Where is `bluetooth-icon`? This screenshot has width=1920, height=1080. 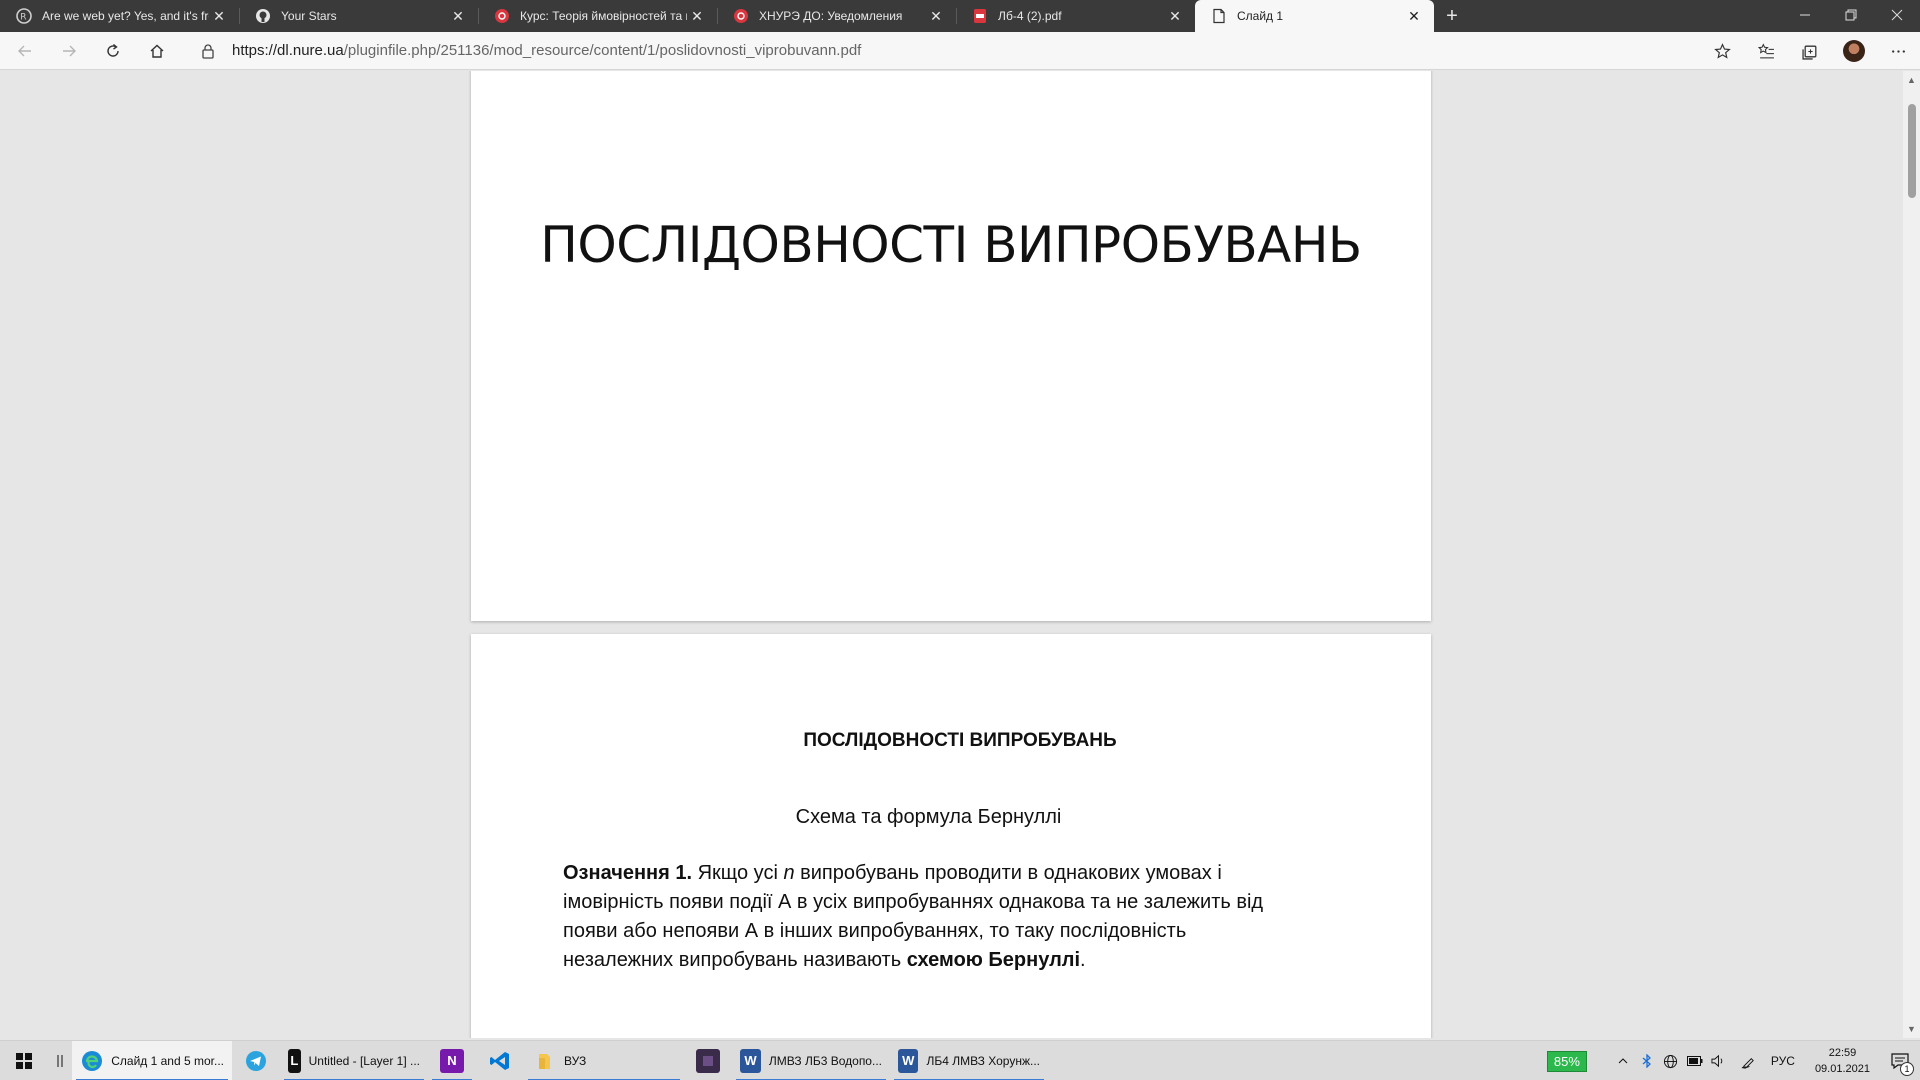
bluetooth-icon is located at coordinates (1647, 1060).